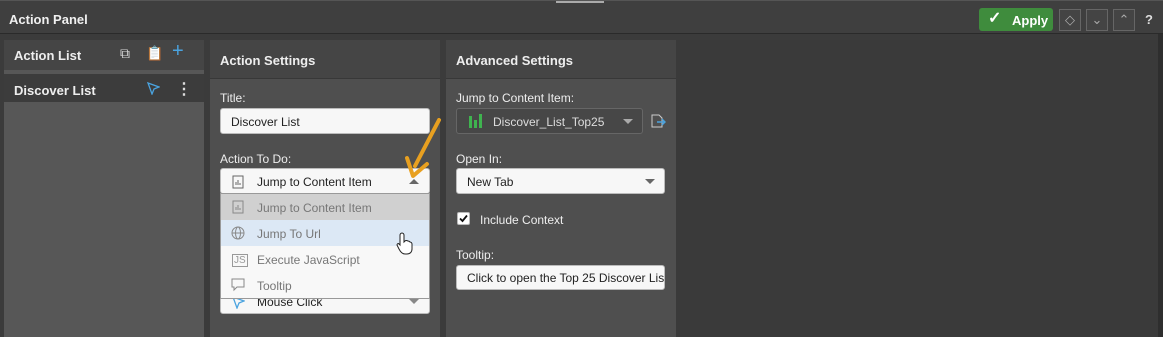 This screenshot has width=1163, height=337. I want to click on open-in-label: Open In:, so click(479, 159).